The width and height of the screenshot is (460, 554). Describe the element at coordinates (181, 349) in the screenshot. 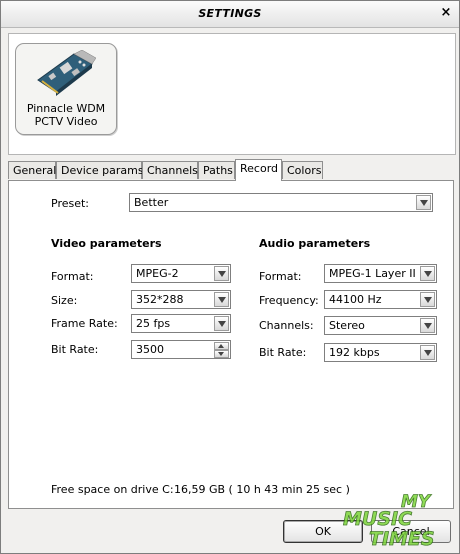

I see `video-bitrate-spinner: 3500` at that location.